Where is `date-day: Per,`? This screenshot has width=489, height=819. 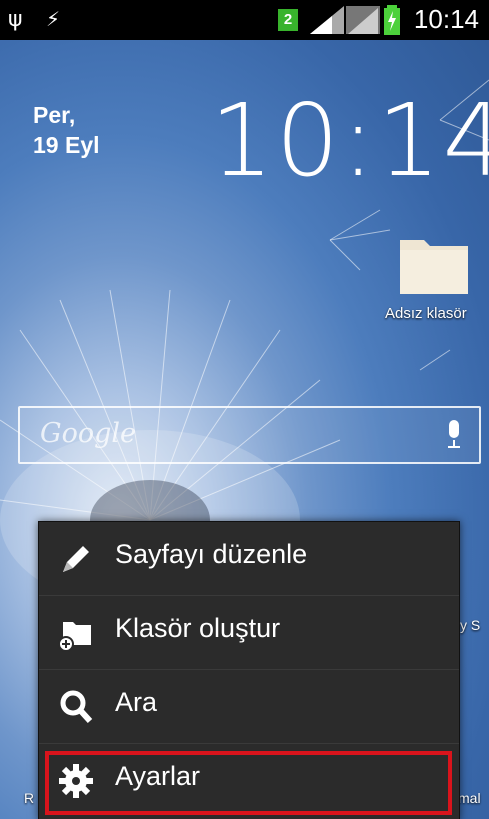
date-day: Per, is located at coordinates (54, 115).